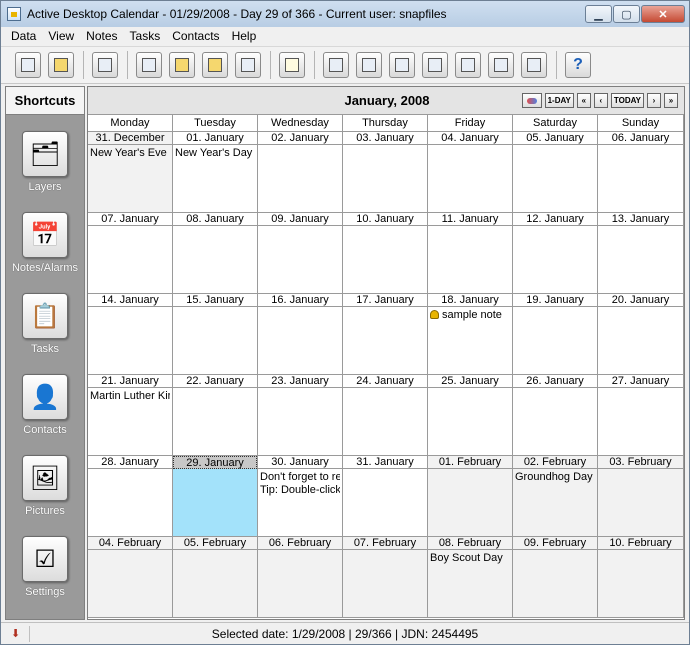 The height and width of the screenshot is (645, 690). Describe the element at coordinates (45, 488) in the screenshot. I see `shortcut-pictures: 🖼 Pictures` at that location.